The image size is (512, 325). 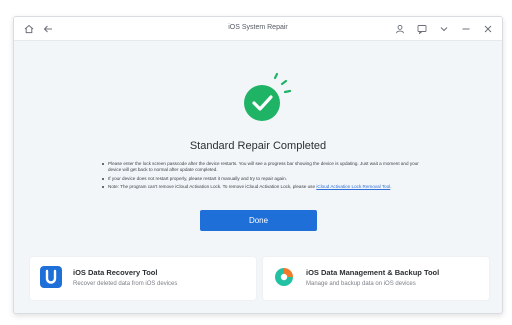 I want to click on done-button: Done, so click(x=258, y=220).